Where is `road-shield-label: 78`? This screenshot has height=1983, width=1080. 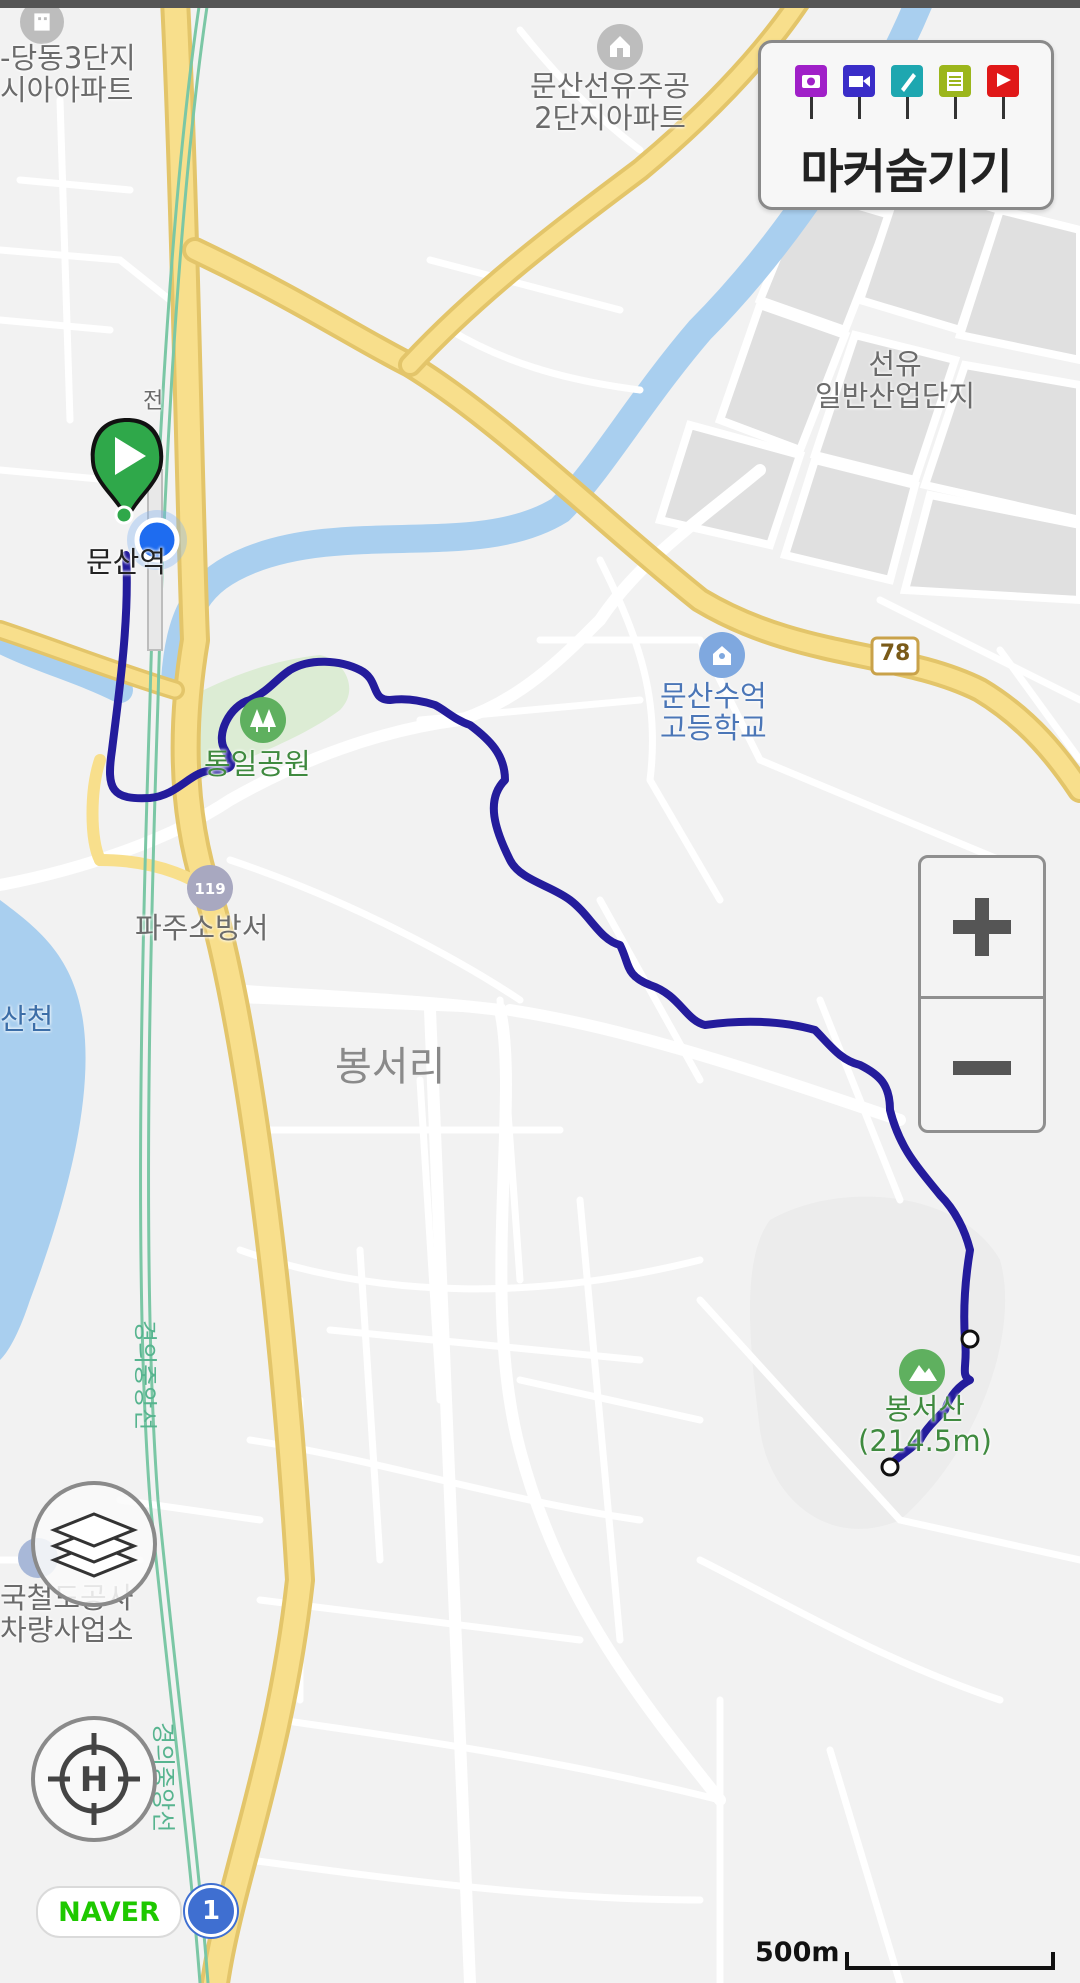
road-shield-label: 78 is located at coordinates (895, 653).